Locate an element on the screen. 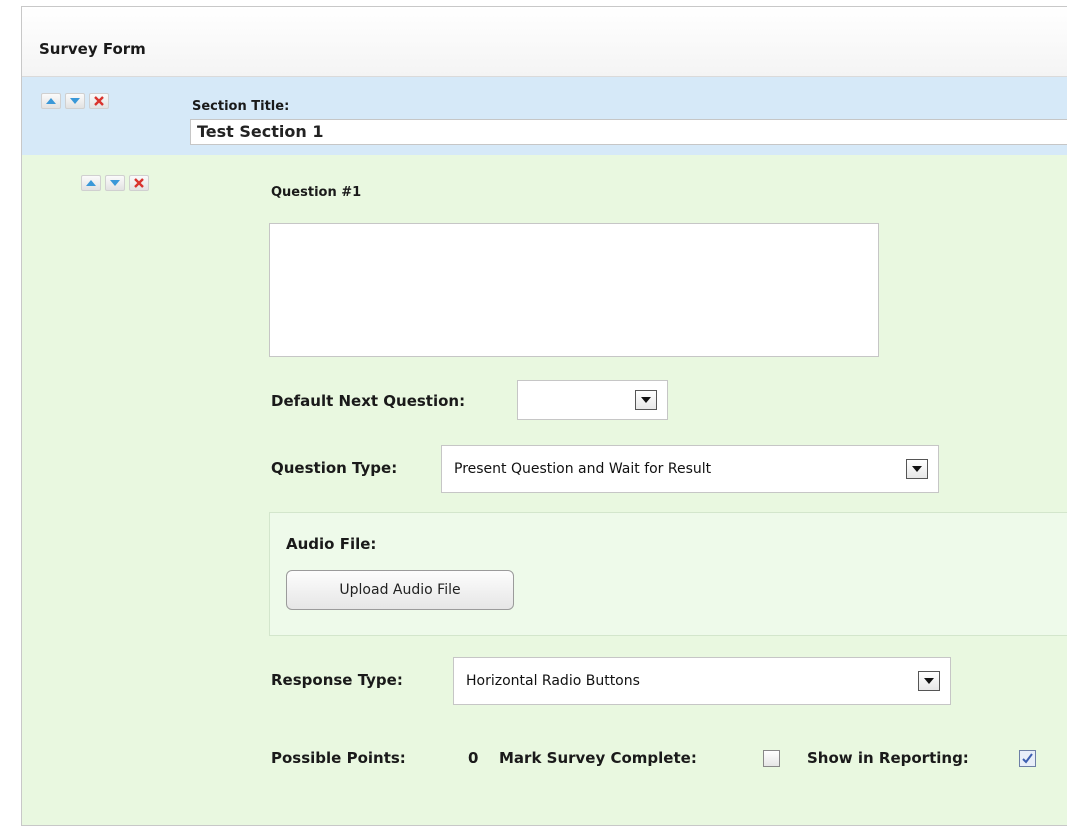  question-type-select: Present Question and Wait for Result is located at coordinates (690, 469).